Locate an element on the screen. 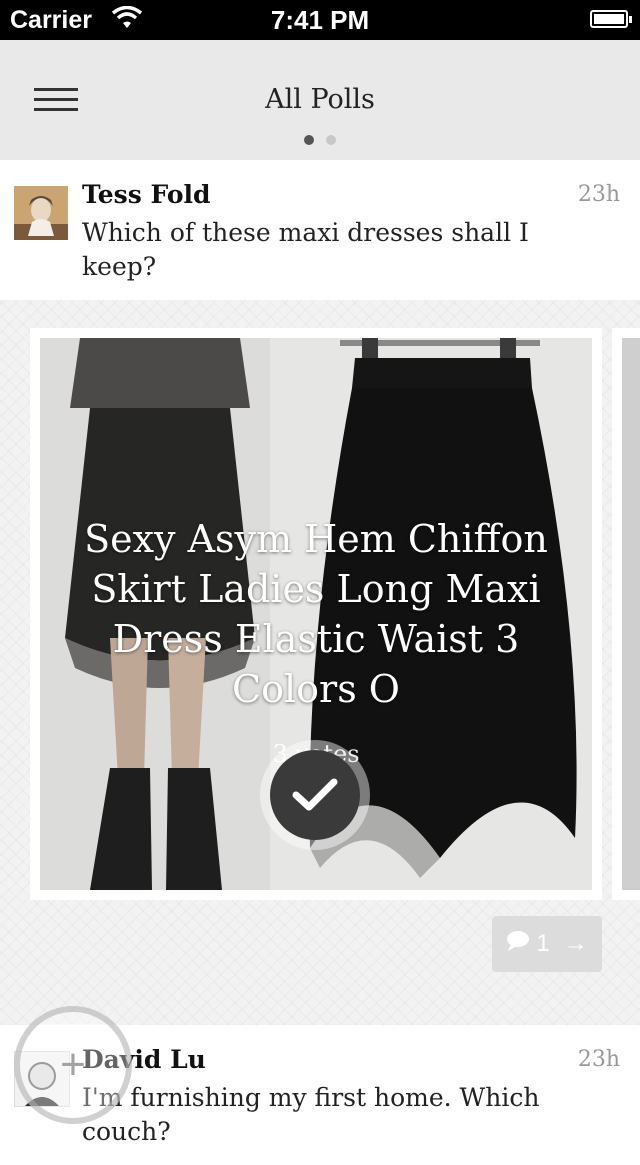 The height and width of the screenshot is (1165, 640). next-option-card-peek is located at coordinates (626, 614).